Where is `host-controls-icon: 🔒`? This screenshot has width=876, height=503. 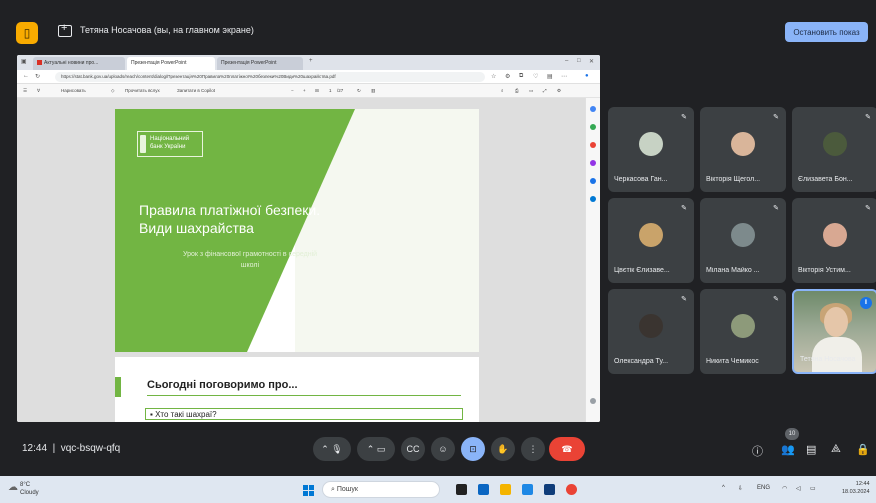 host-controls-icon: 🔒 is located at coordinates (863, 449).